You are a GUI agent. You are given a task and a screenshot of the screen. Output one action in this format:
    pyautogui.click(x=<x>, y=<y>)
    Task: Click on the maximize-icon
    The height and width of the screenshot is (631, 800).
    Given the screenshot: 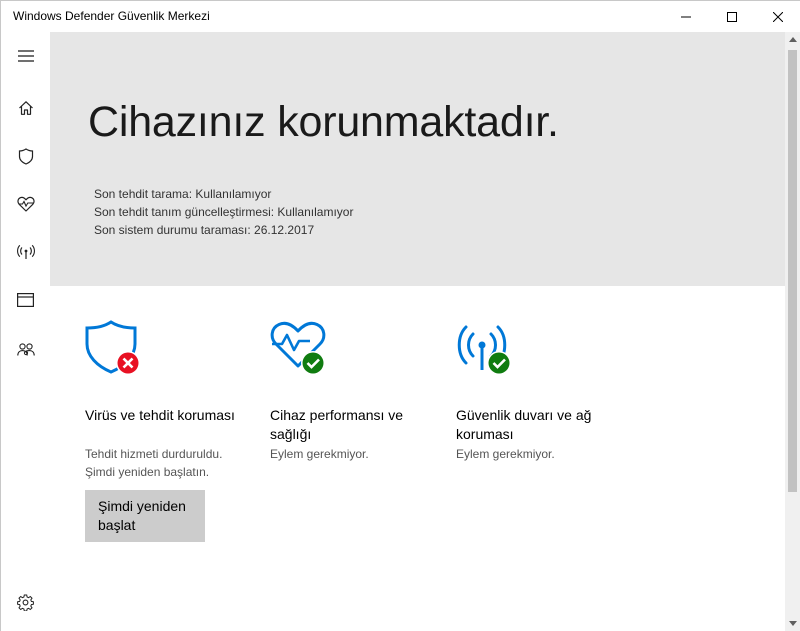 What is the action you would take?
    pyautogui.click(x=732, y=16)
    